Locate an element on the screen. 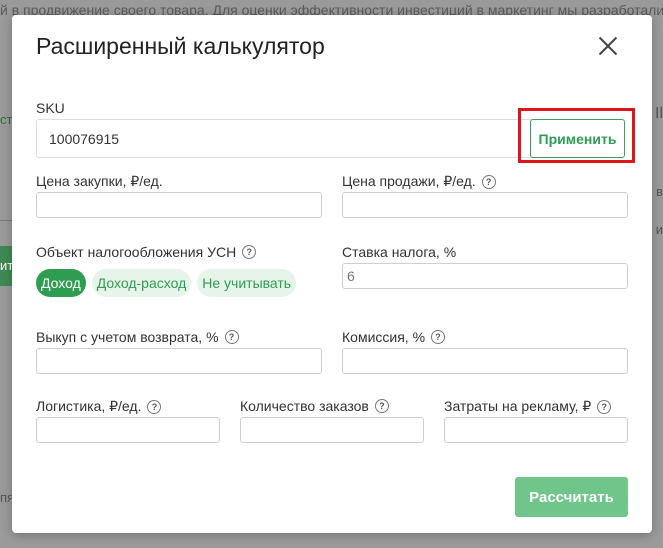 The height and width of the screenshot is (548, 663). background-button: ит is located at coordinates (6, 266).